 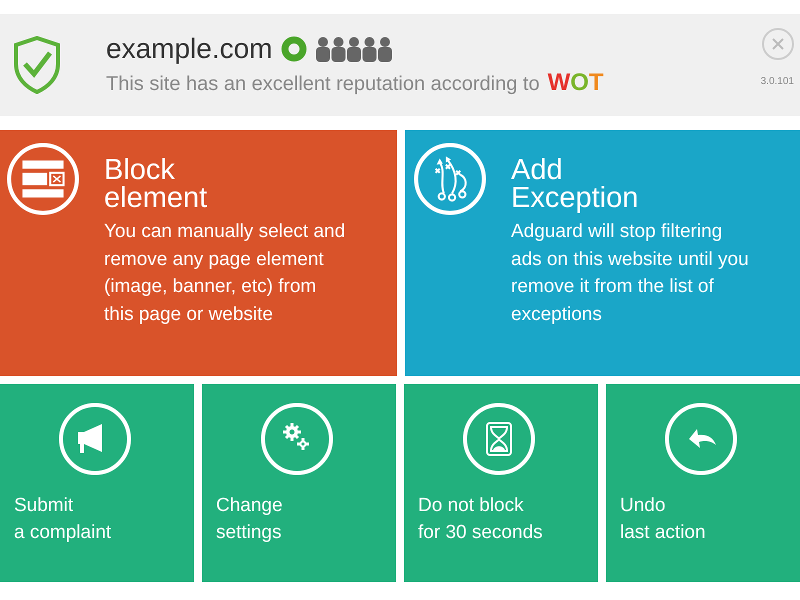 I want to click on site-domain: example.com, so click(x=189, y=49).